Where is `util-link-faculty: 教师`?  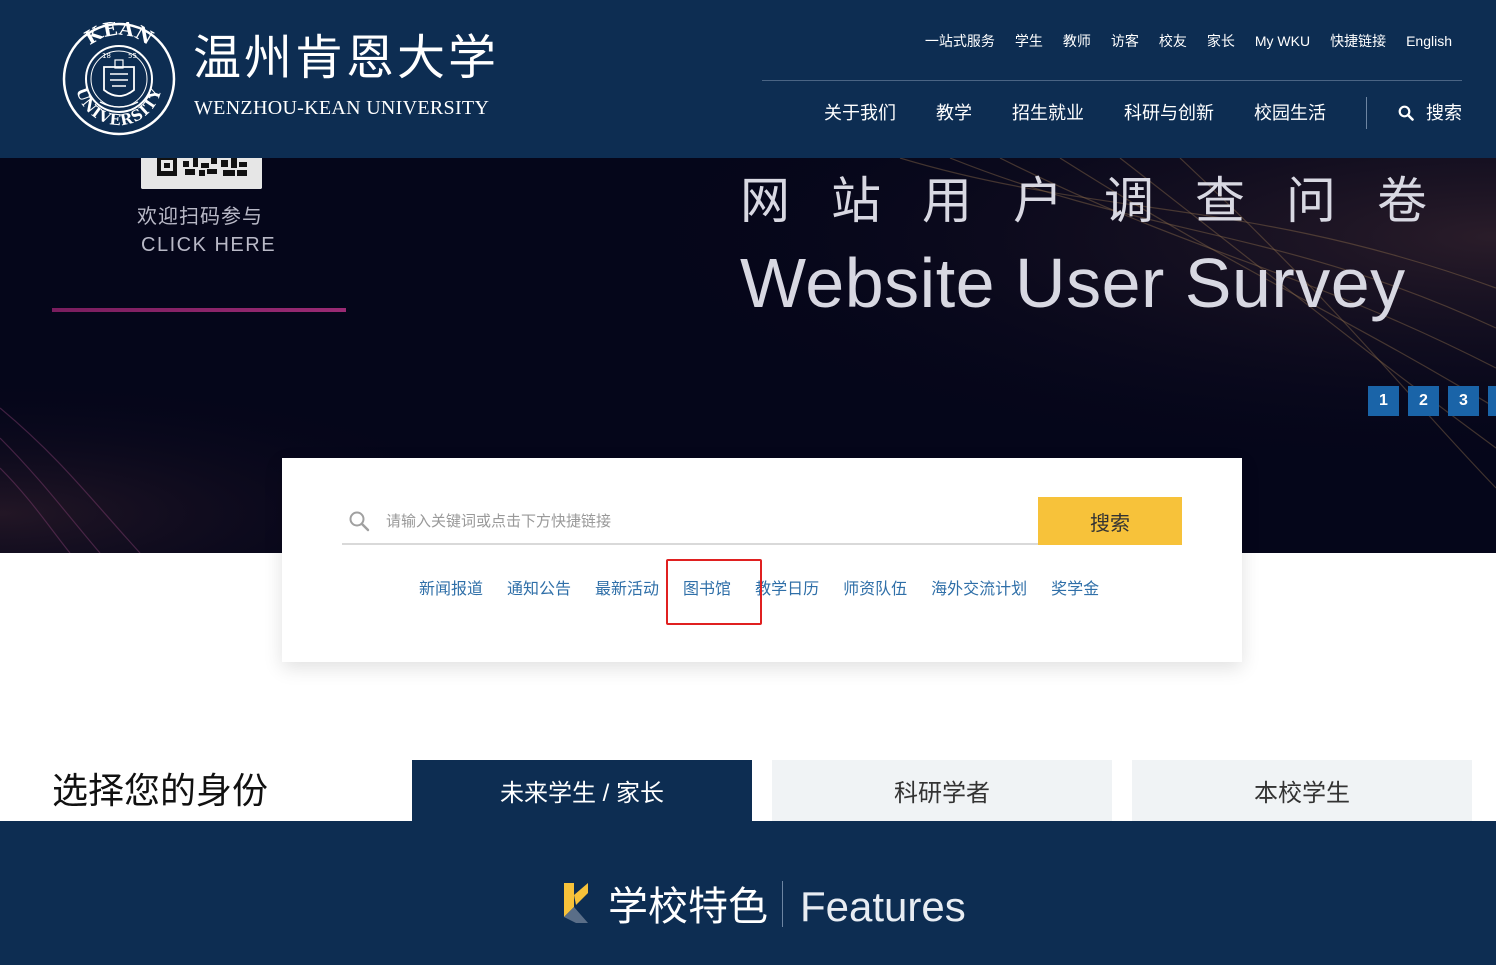
util-link-faculty: 教师 is located at coordinates (1077, 41).